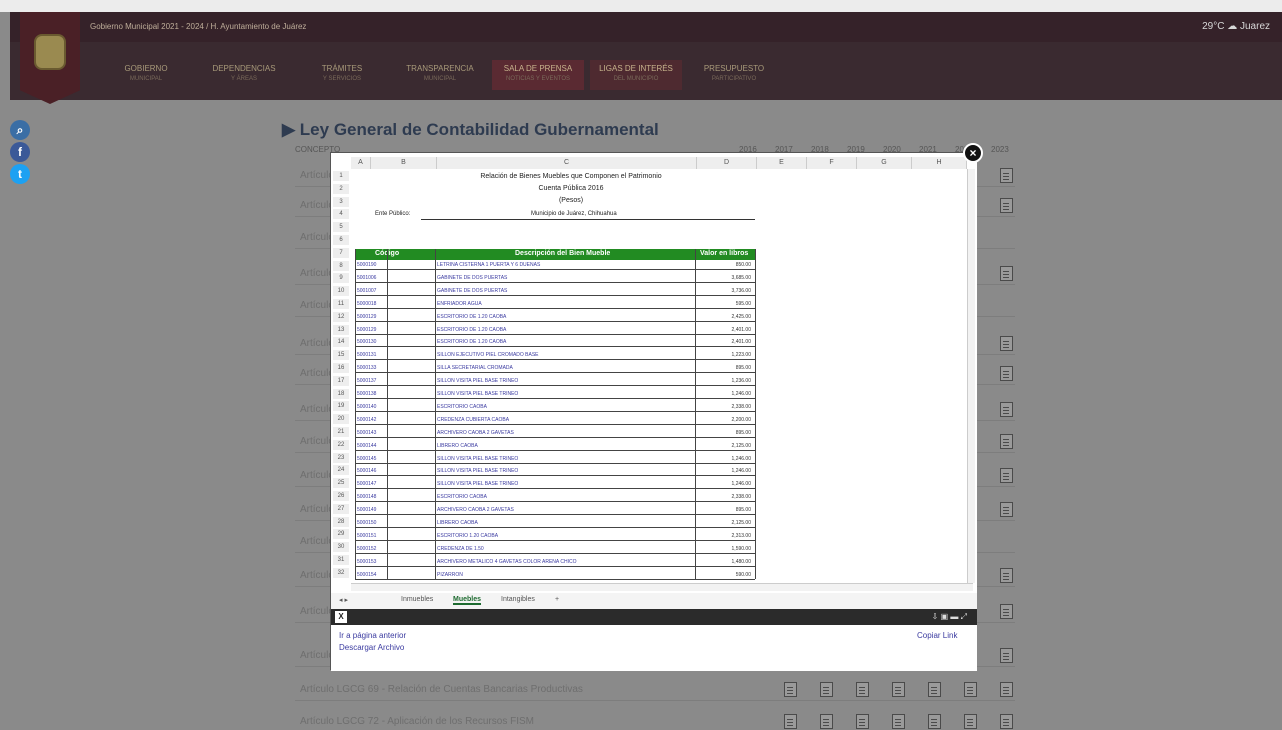 The width and height of the screenshot is (1282, 730). I want to click on row-number: 14, so click(341, 342).